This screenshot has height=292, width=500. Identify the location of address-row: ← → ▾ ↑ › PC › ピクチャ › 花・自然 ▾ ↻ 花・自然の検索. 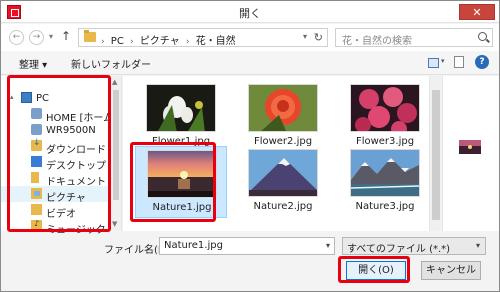
(250, 37).